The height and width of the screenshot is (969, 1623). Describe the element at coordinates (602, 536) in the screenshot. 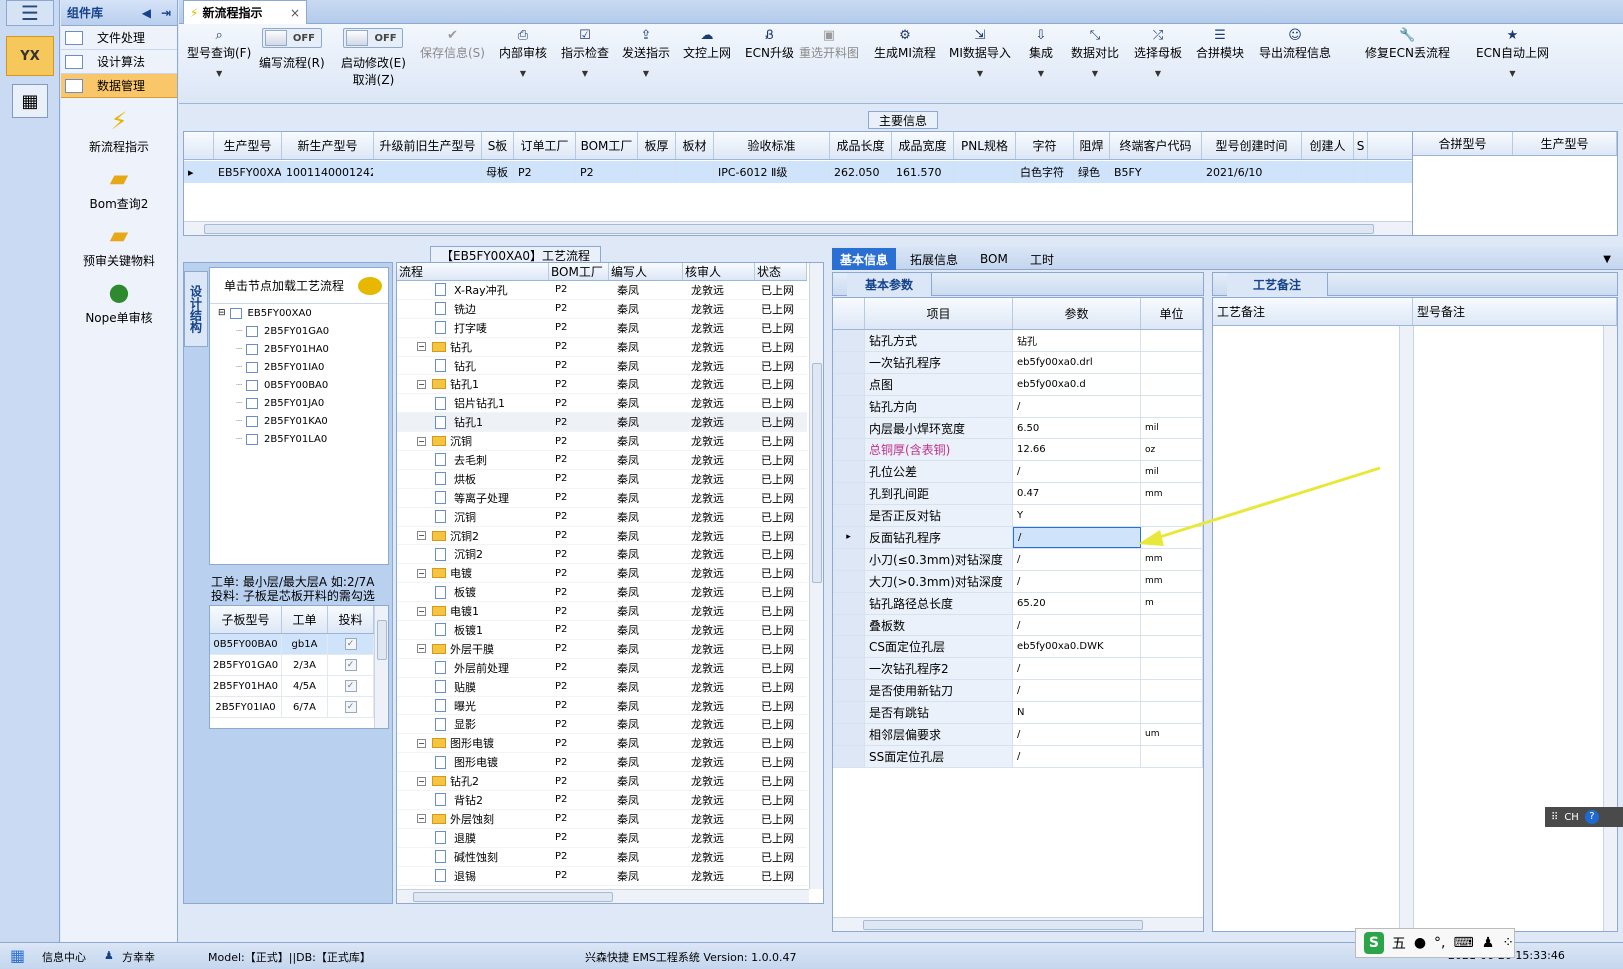

I see `list-item: − 沉铜2 P2 秦凤 龙敦远 已上网` at that location.